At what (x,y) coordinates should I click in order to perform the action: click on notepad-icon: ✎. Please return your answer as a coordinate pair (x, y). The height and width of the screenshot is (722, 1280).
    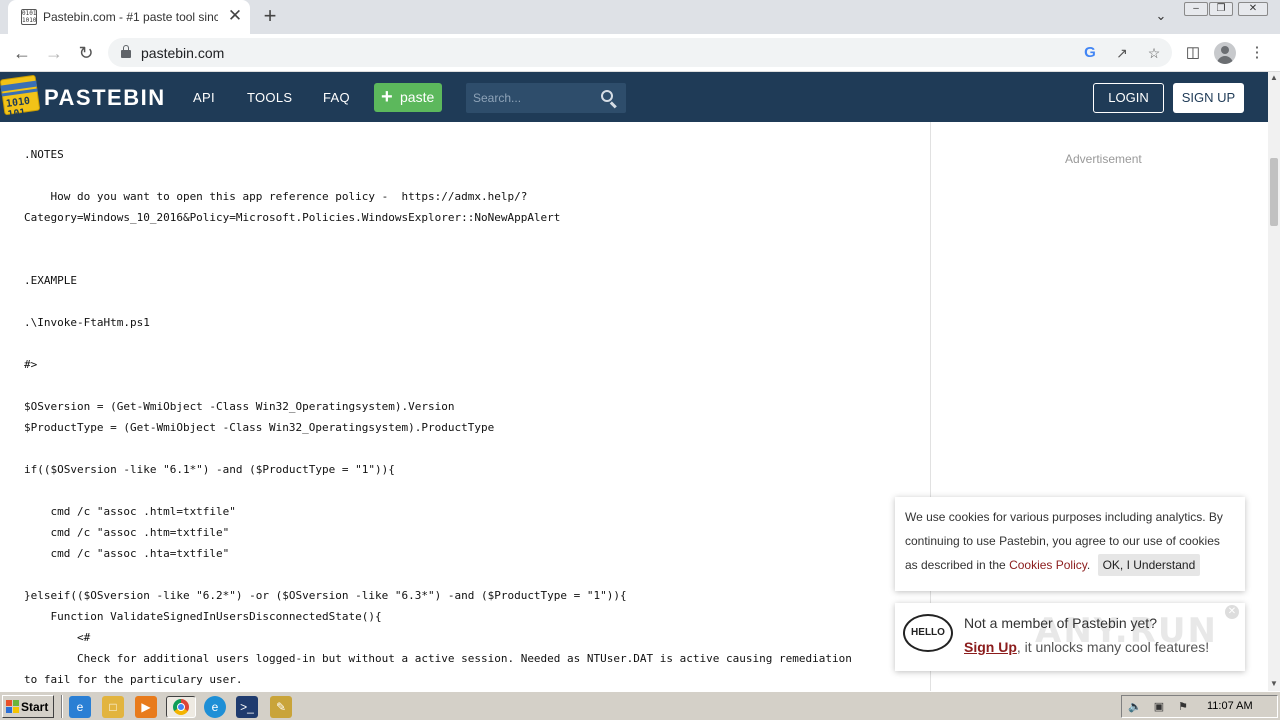
    Looking at the image, I should click on (281, 707).